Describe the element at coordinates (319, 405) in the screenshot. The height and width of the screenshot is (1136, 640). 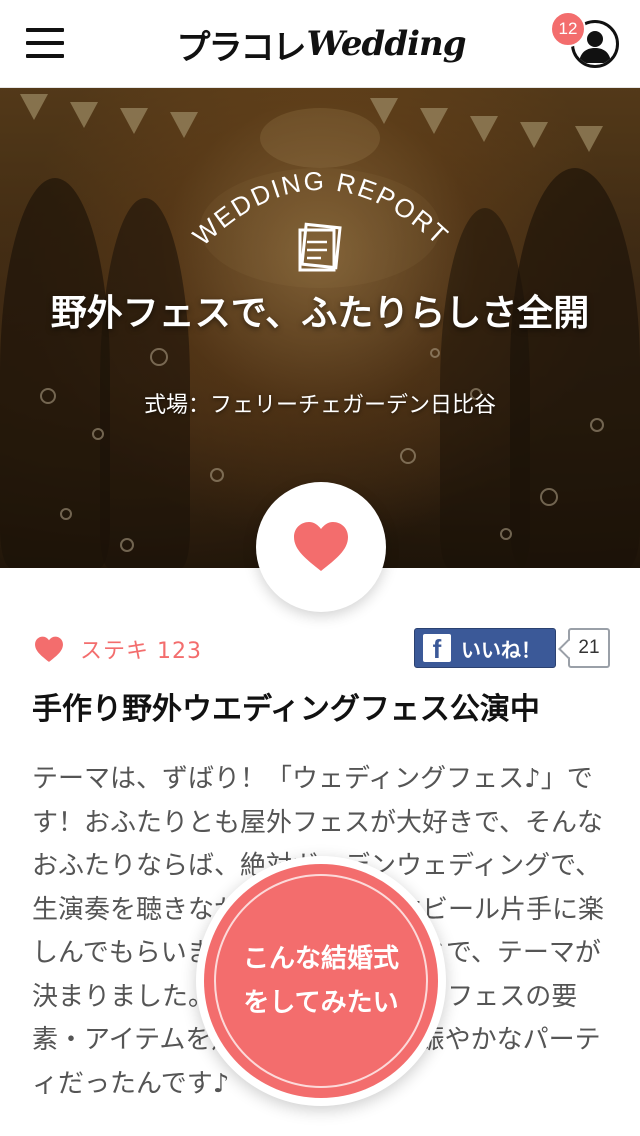
I see `hero-venue: 式場：フェリーチェガーデン日比谷` at that location.